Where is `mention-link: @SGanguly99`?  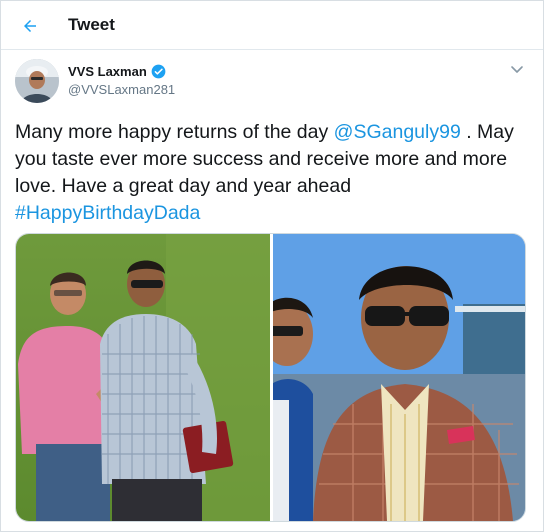
mention-link: @SGanguly99 is located at coordinates (397, 132).